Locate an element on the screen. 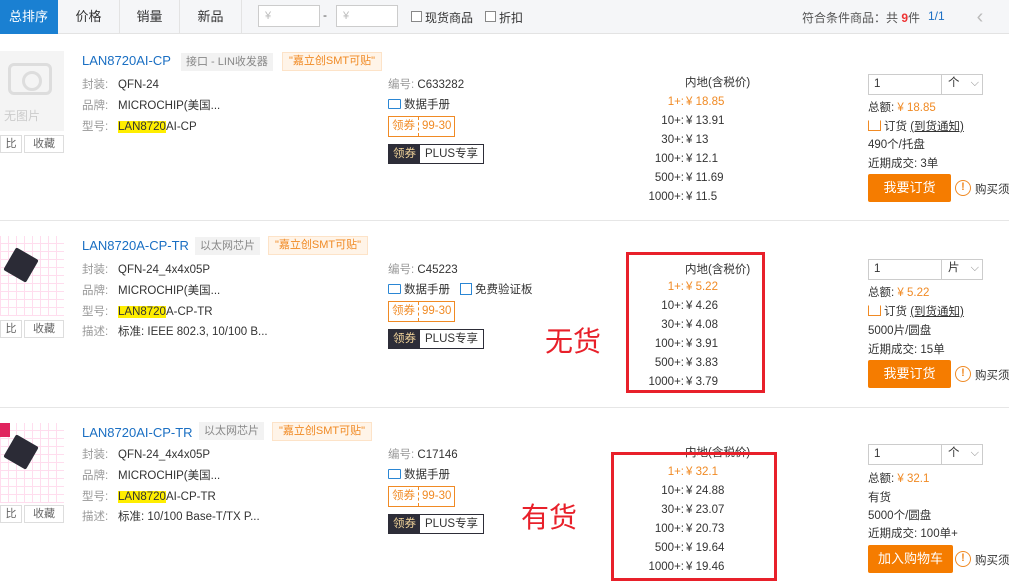  recent-deals: 近期成交: 15单 is located at coordinates (906, 350).